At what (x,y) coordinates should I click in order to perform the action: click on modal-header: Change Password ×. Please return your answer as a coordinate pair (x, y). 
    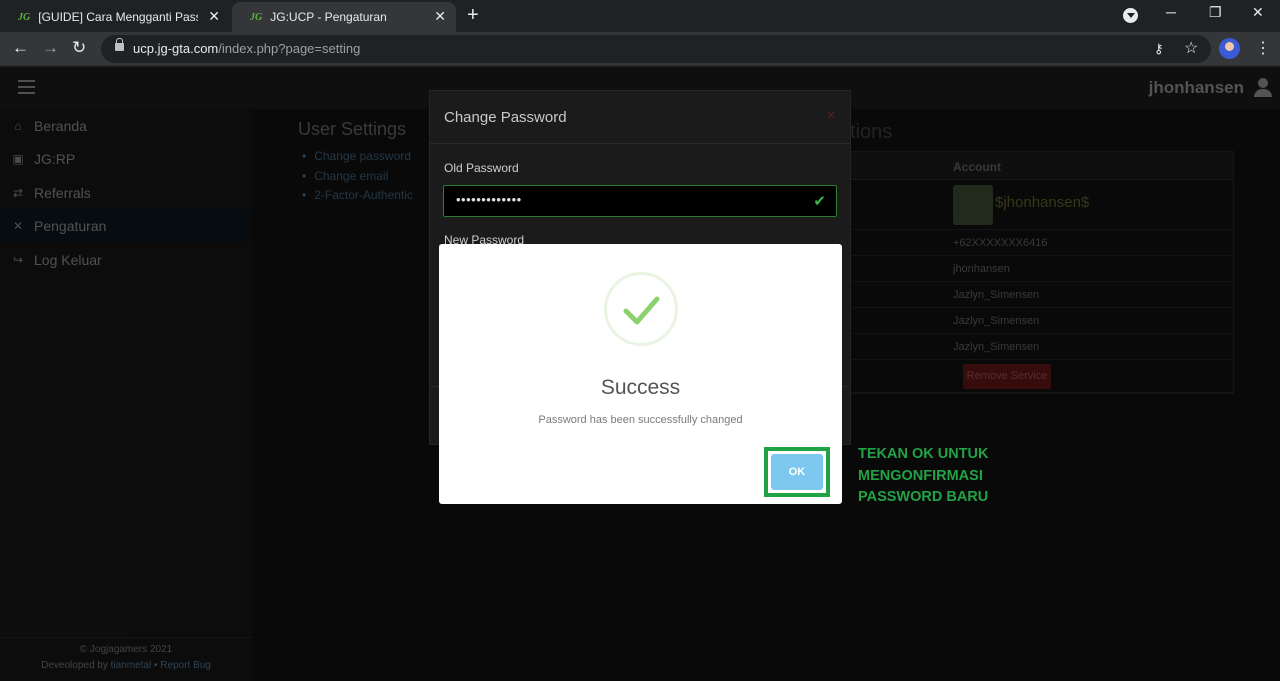
    Looking at the image, I should click on (640, 117).